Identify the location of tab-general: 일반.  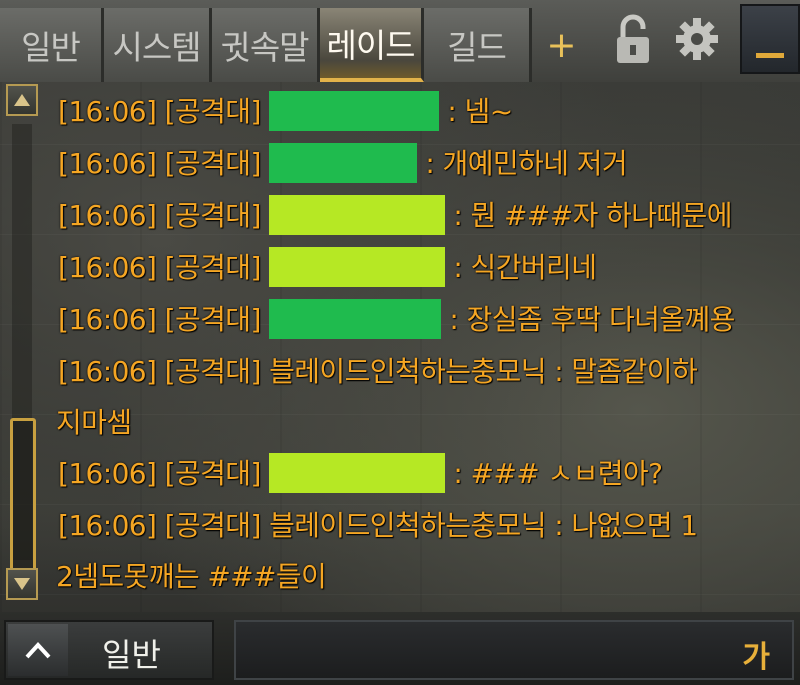
(52, 45).